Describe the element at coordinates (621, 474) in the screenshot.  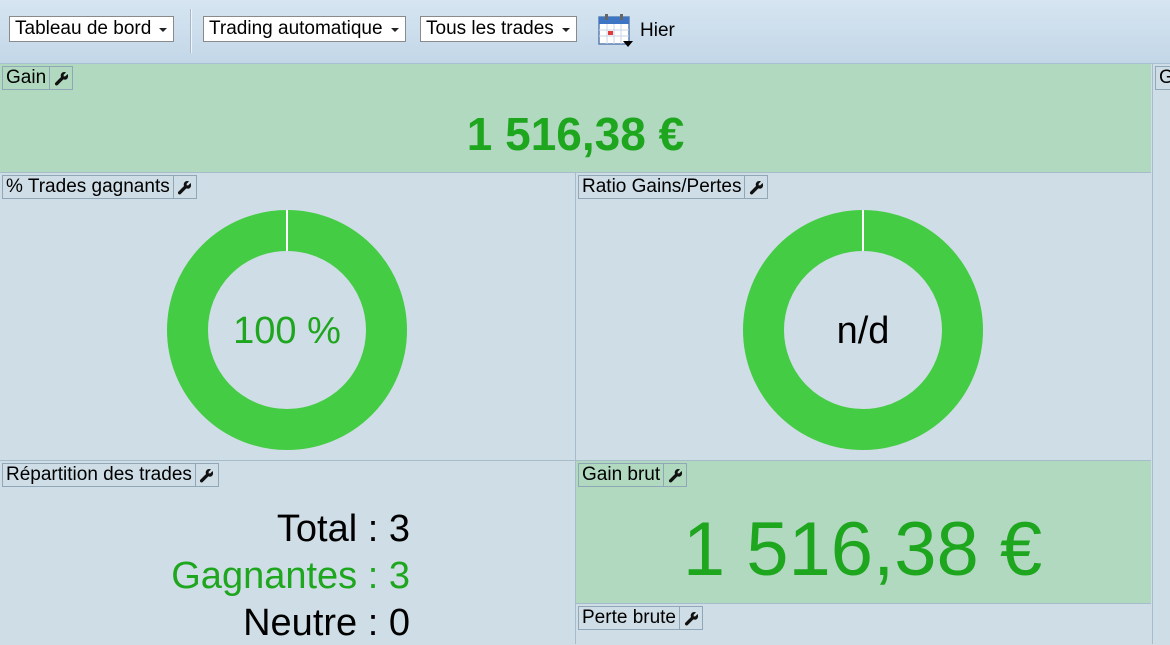
I see `gross-gain-panel-title: Gain brut` at that location.